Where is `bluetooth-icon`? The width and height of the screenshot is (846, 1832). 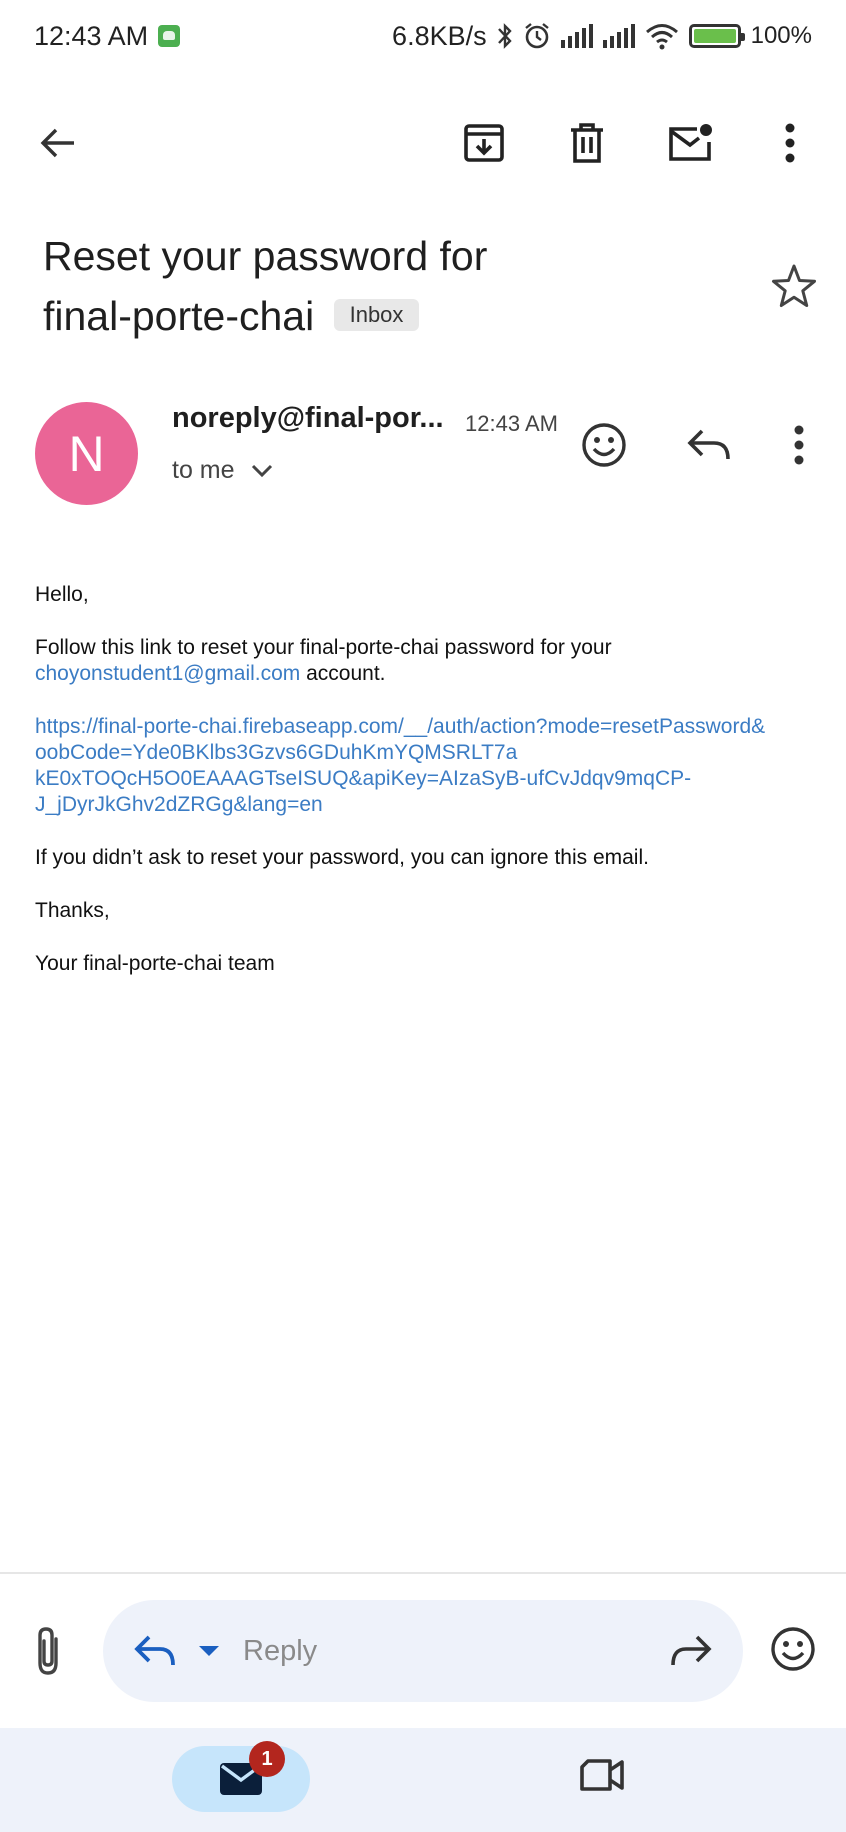
bluetooth-icon is located at coordinates (504, 36).